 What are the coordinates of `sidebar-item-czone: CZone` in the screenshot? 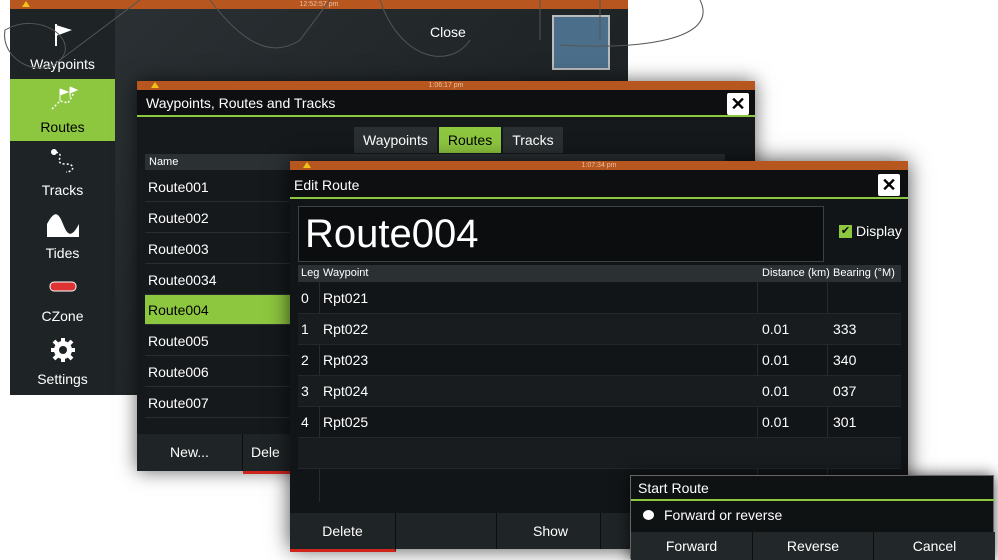 It's located at (62, 299).